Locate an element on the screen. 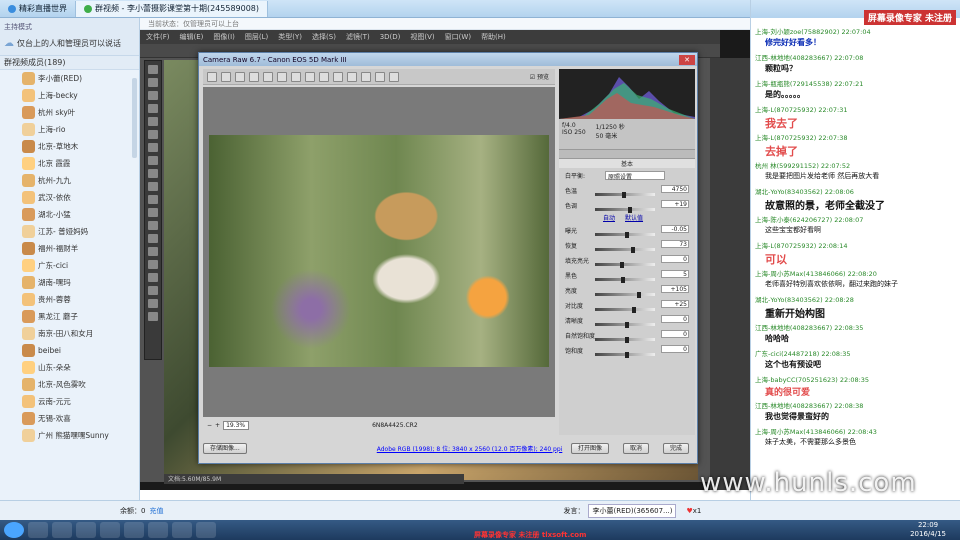  qq-icon is located at coordinates (110, 530).